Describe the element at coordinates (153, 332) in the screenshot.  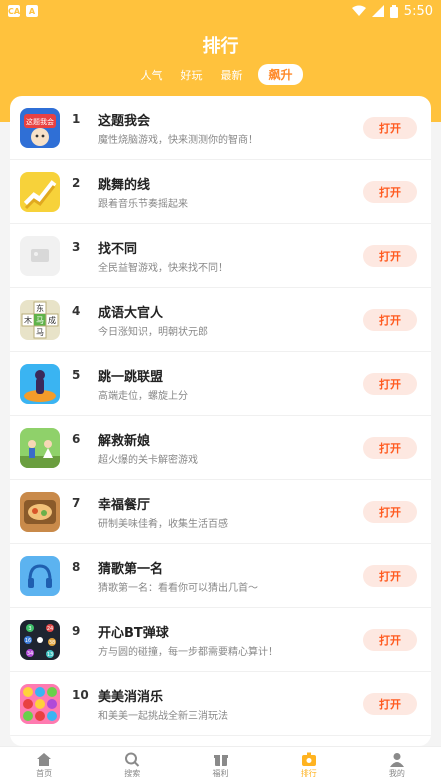
I see `game-description: 今日涨知识，明朝状元郎` at that location.